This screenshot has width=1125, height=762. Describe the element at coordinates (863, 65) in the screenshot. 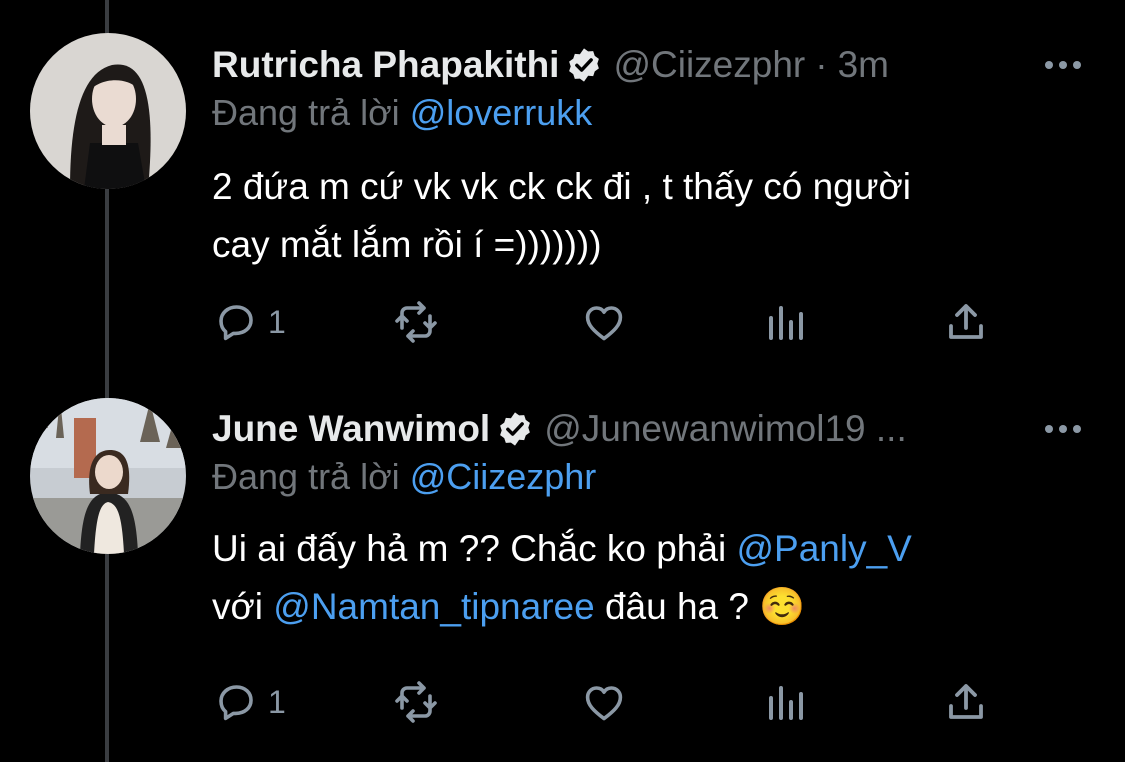

I see `timestamp: 3m` at that location.